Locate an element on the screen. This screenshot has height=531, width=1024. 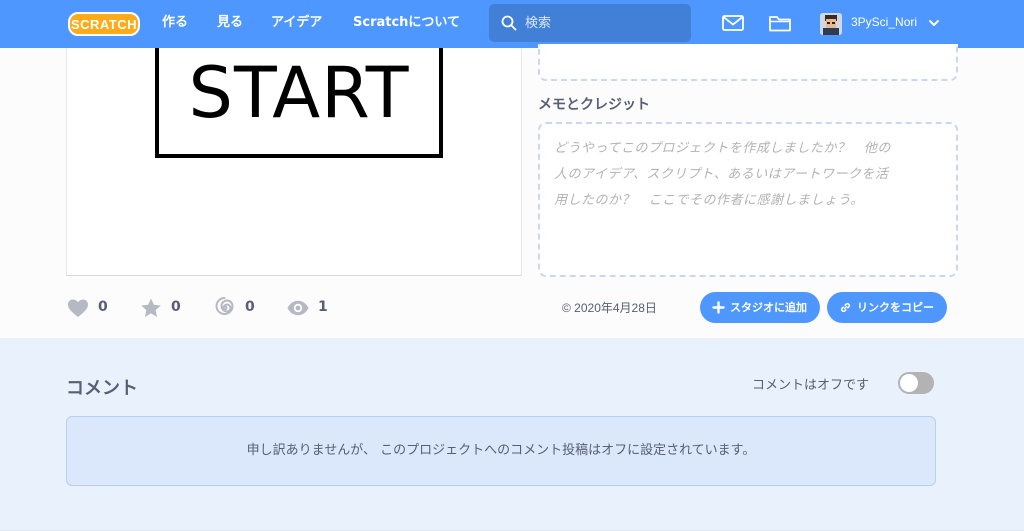
credits-heading: メモとクレジット is located at coordinates (594, 105).